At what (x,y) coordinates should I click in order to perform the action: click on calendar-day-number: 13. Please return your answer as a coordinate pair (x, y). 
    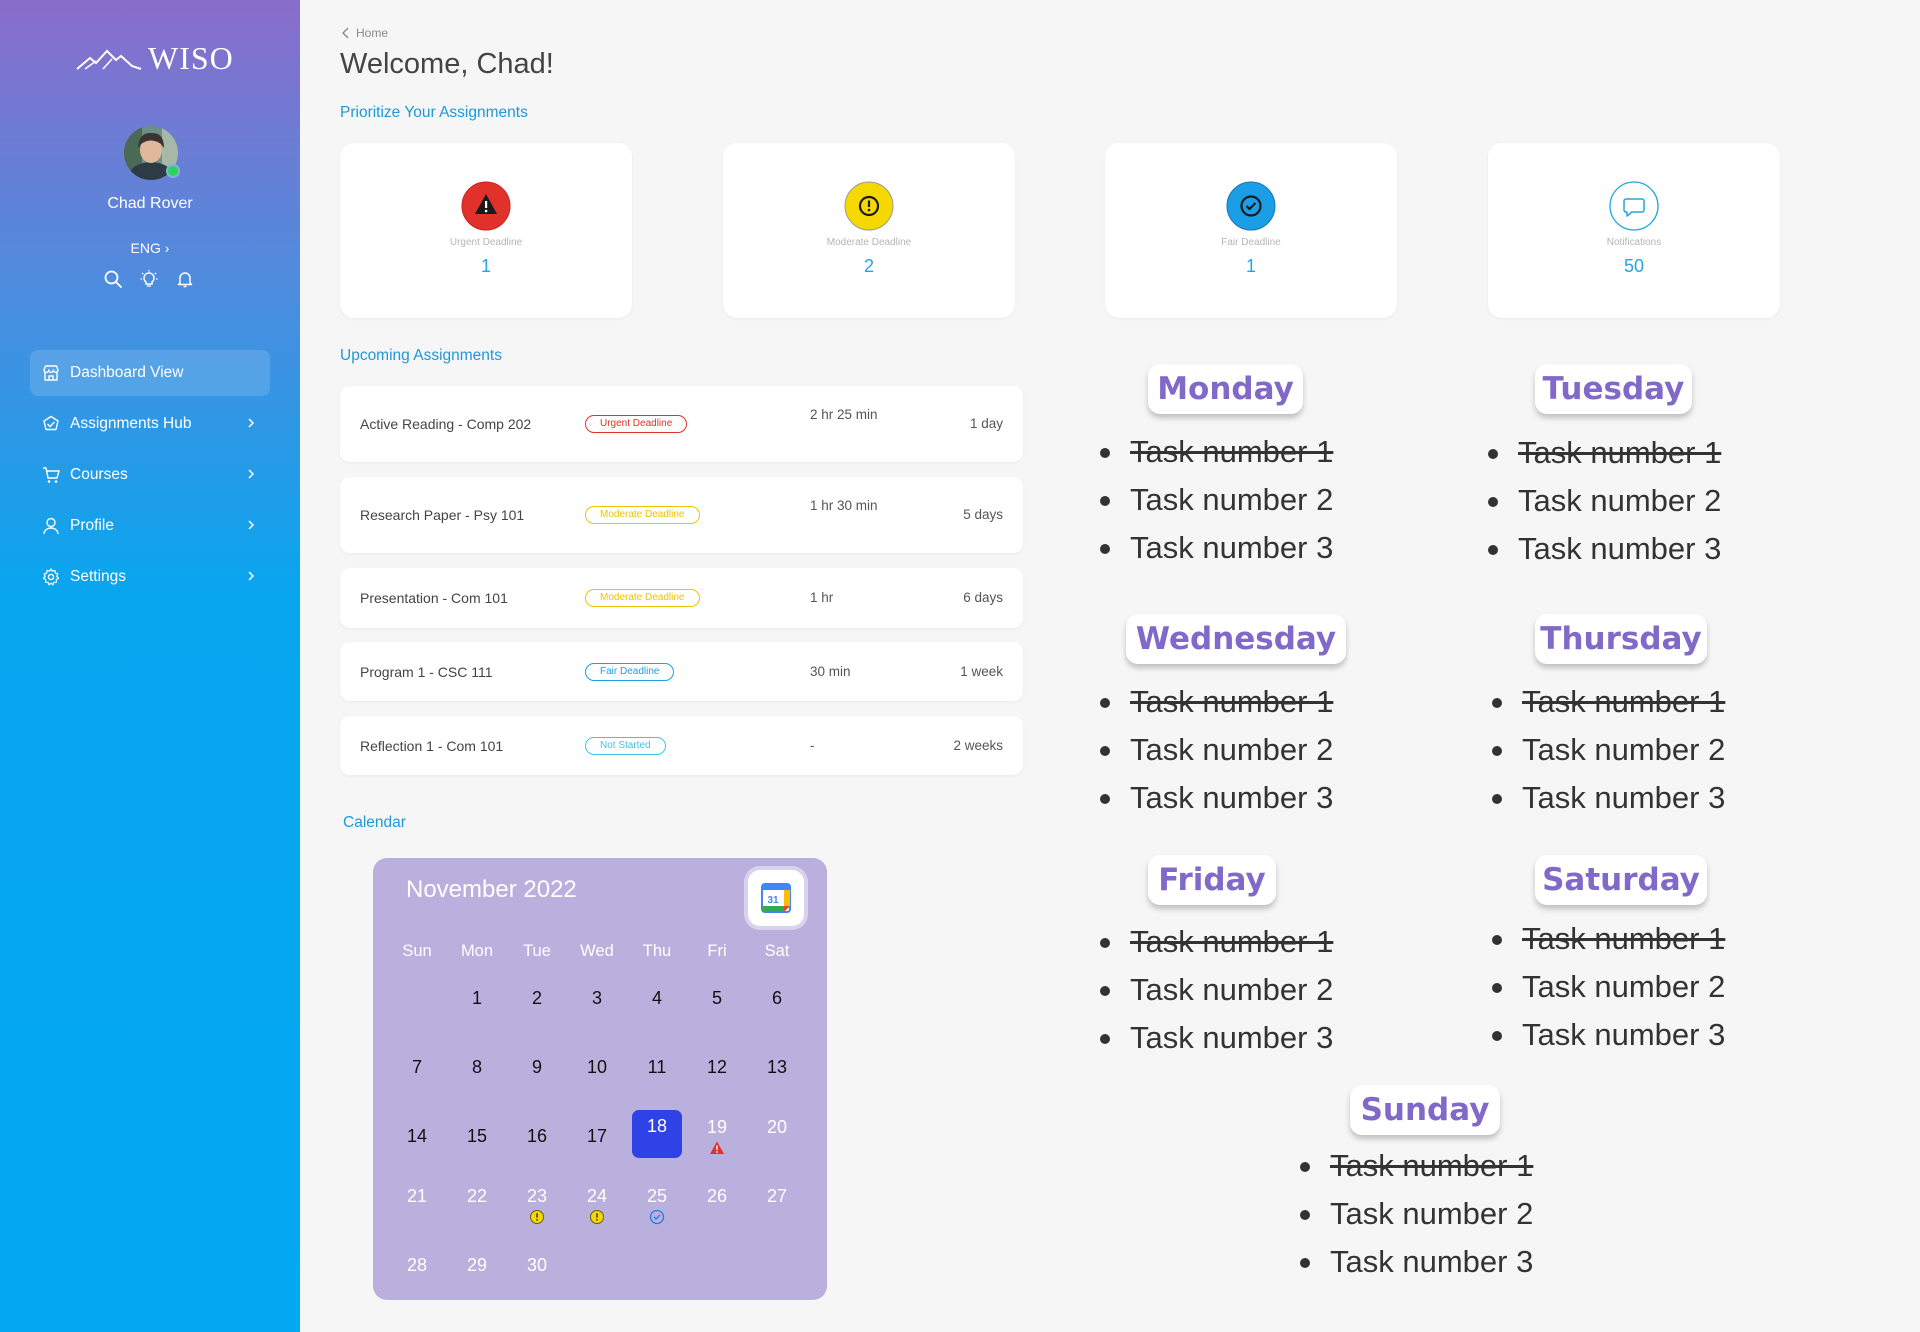
    Looking at the image, I should click on (777, 1067).